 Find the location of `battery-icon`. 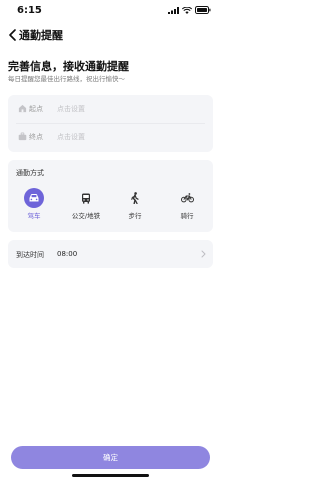

battery-icon is located at coordinates (203, 10).